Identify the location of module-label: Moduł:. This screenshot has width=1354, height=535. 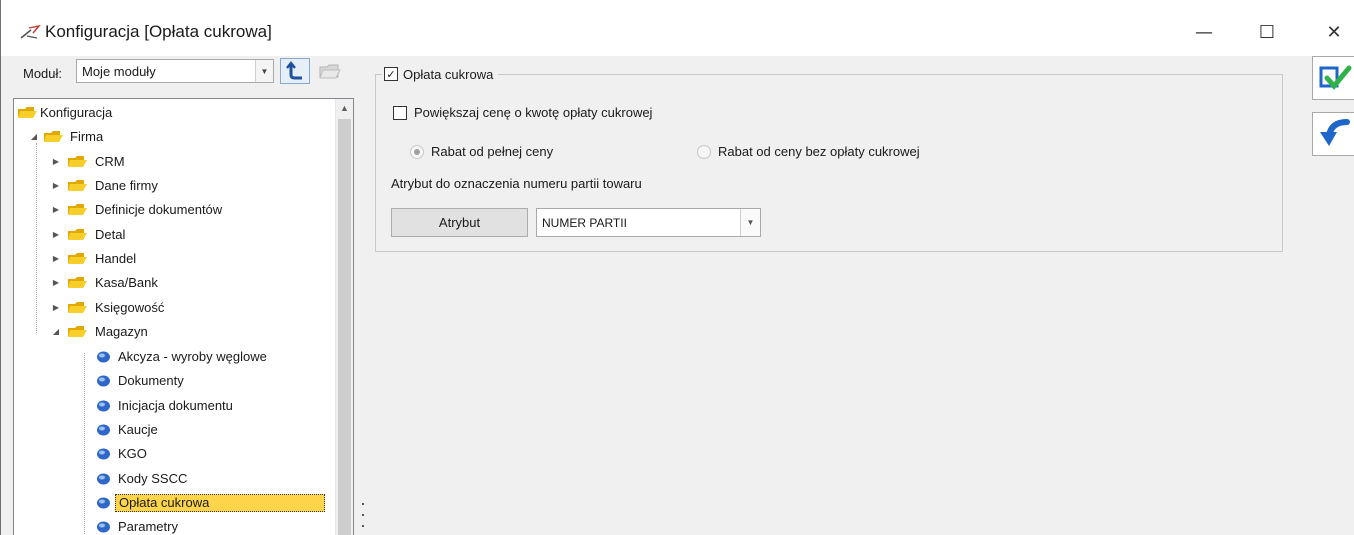
(43, 73).